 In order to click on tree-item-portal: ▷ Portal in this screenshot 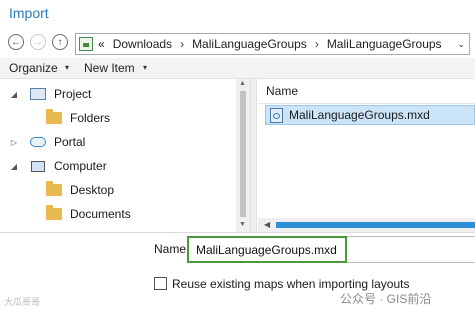, I will do `click(46, 142)`.